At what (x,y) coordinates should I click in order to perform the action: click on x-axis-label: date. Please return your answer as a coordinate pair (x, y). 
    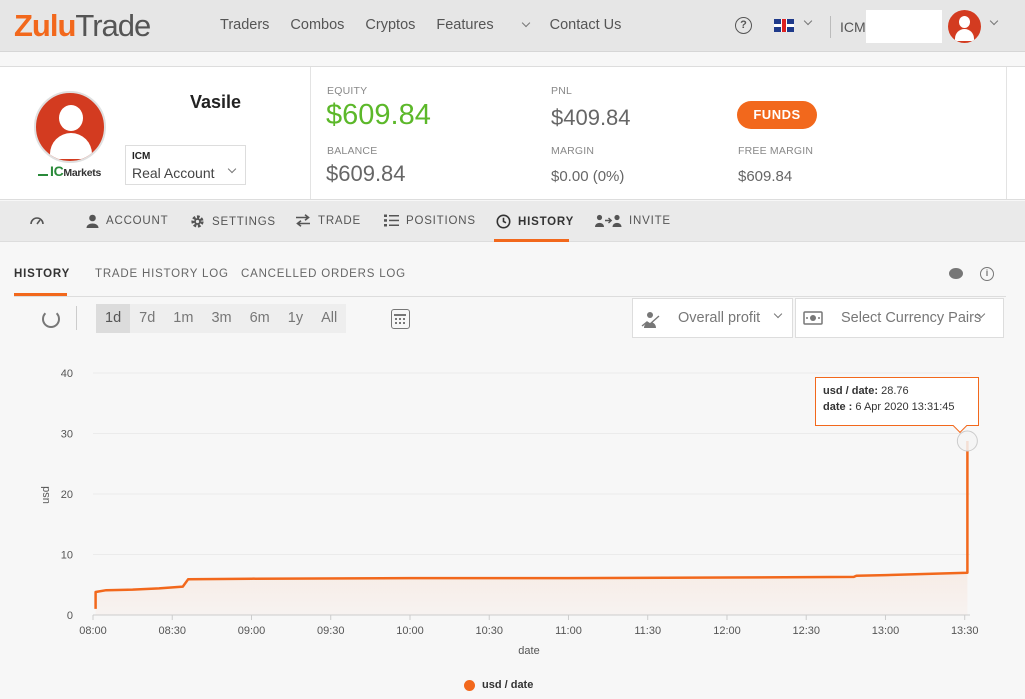
    Looking at the image, I should click on (528, 651).